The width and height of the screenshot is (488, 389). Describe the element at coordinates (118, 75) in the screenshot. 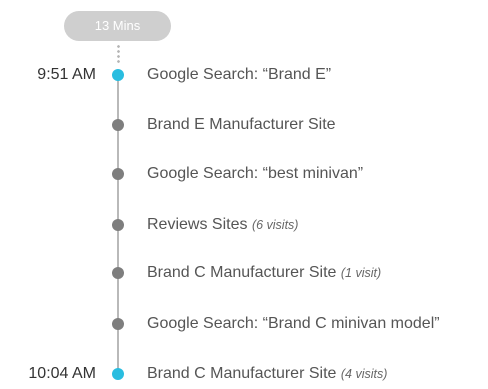

I see `timeline-node-start` at that location.